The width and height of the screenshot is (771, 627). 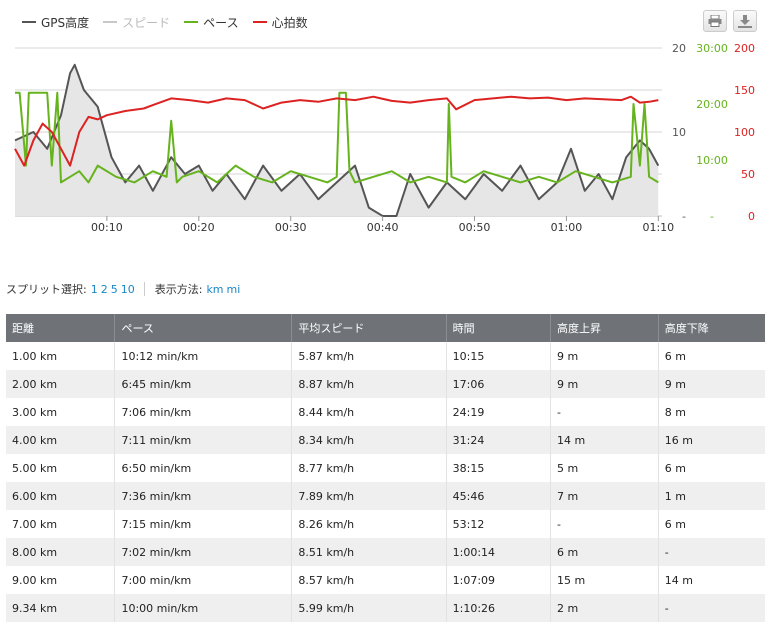 What do you see at coordinates (498, 384) in the screenshot?
I see `table-cell: 17:06` at bounding box center [498, 384].